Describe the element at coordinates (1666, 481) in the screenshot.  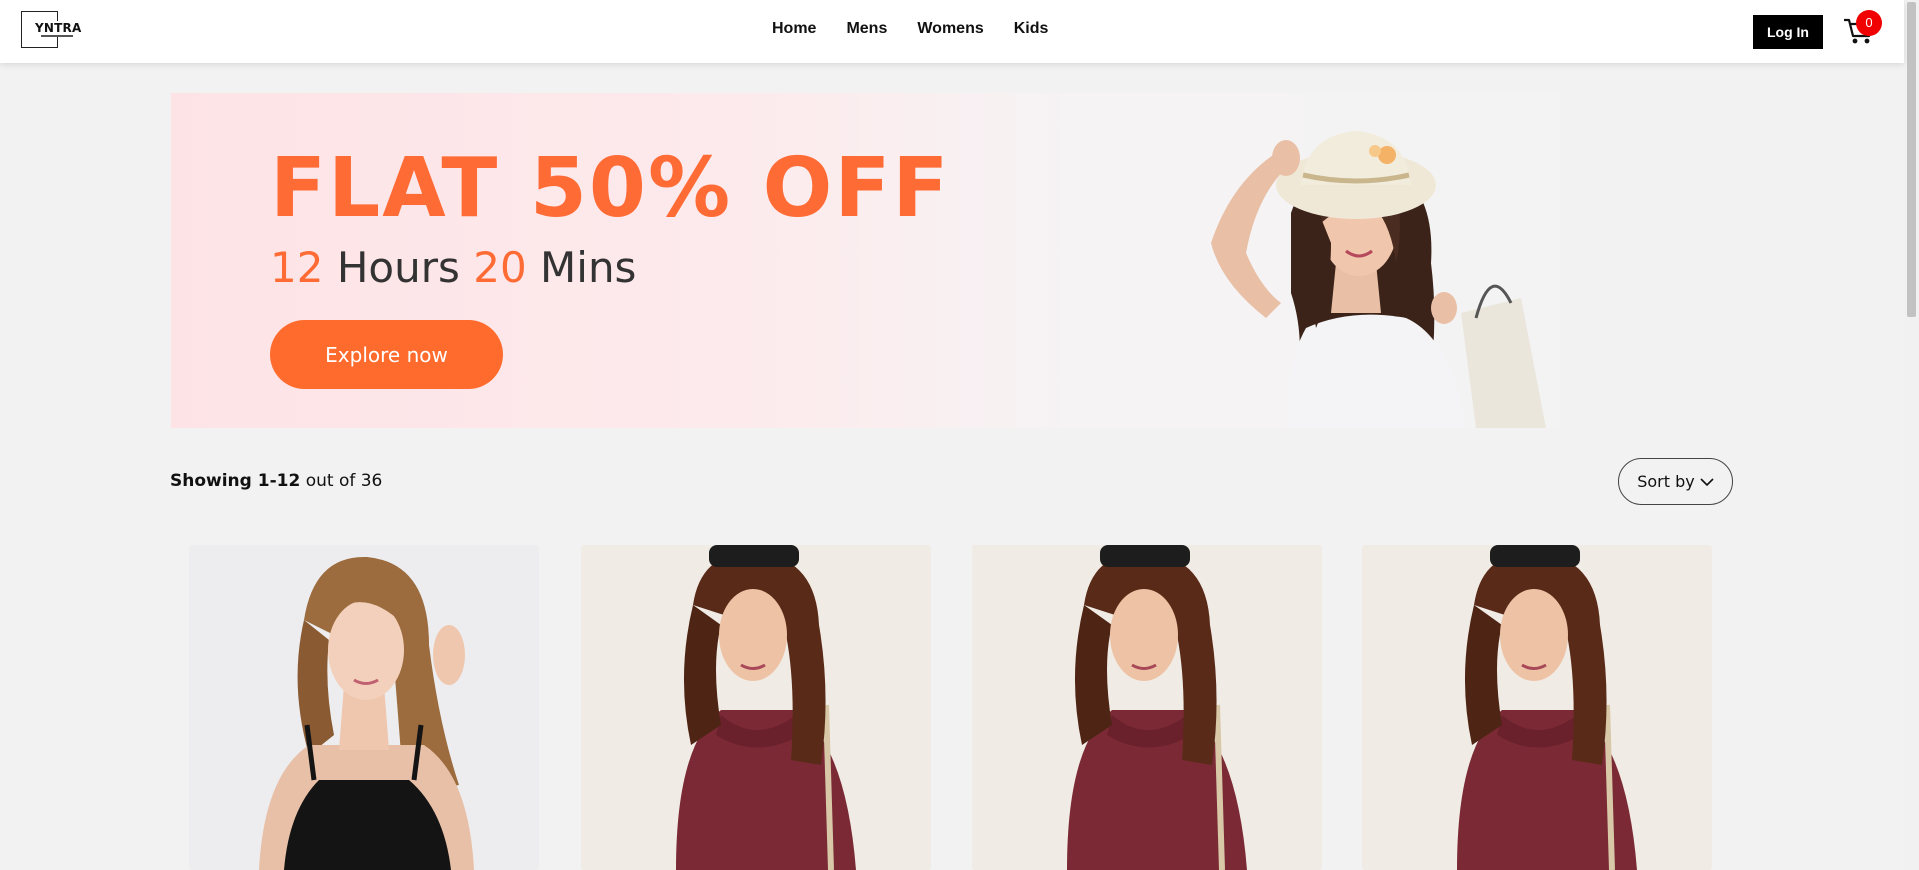
I see `sort-by-label: Sort by` at that location.